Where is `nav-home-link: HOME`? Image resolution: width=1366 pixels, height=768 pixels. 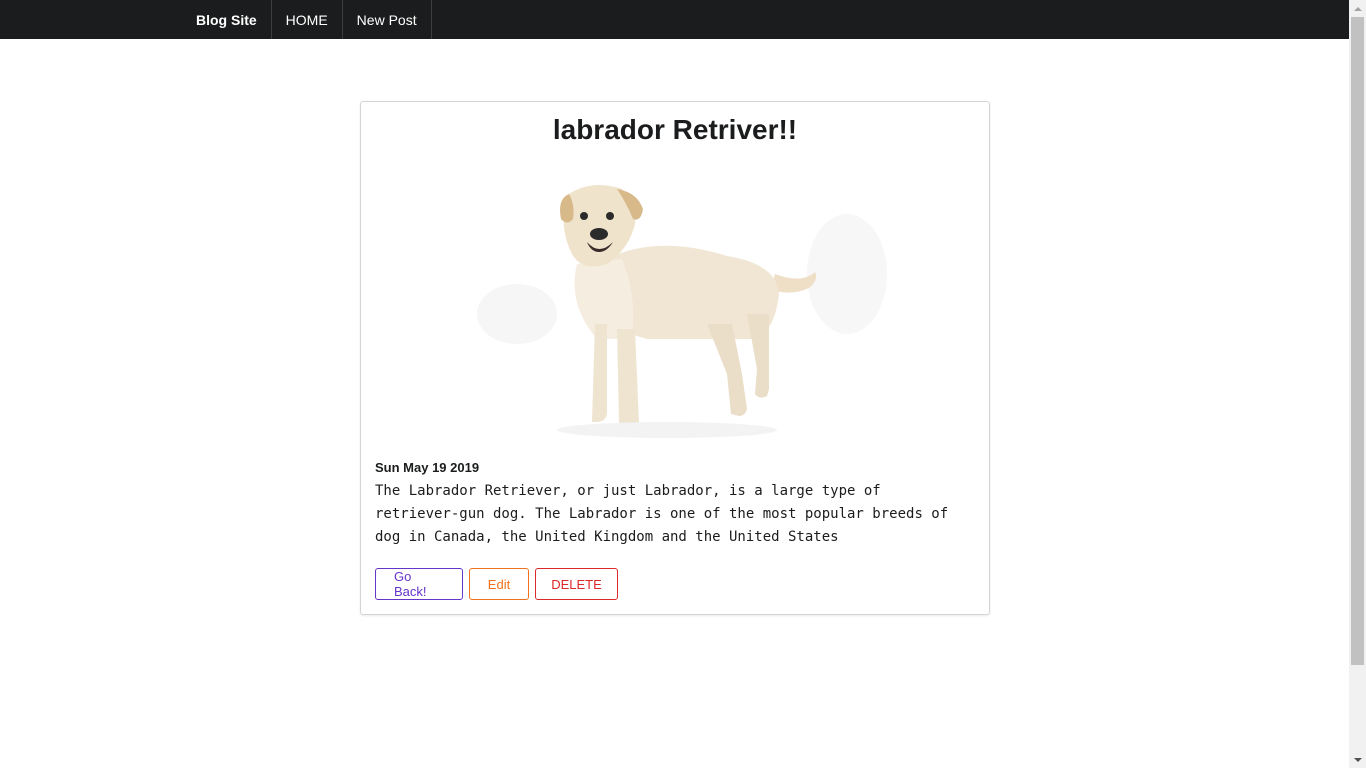 nav-home-link: HOME is located at coordinates (307, 19).